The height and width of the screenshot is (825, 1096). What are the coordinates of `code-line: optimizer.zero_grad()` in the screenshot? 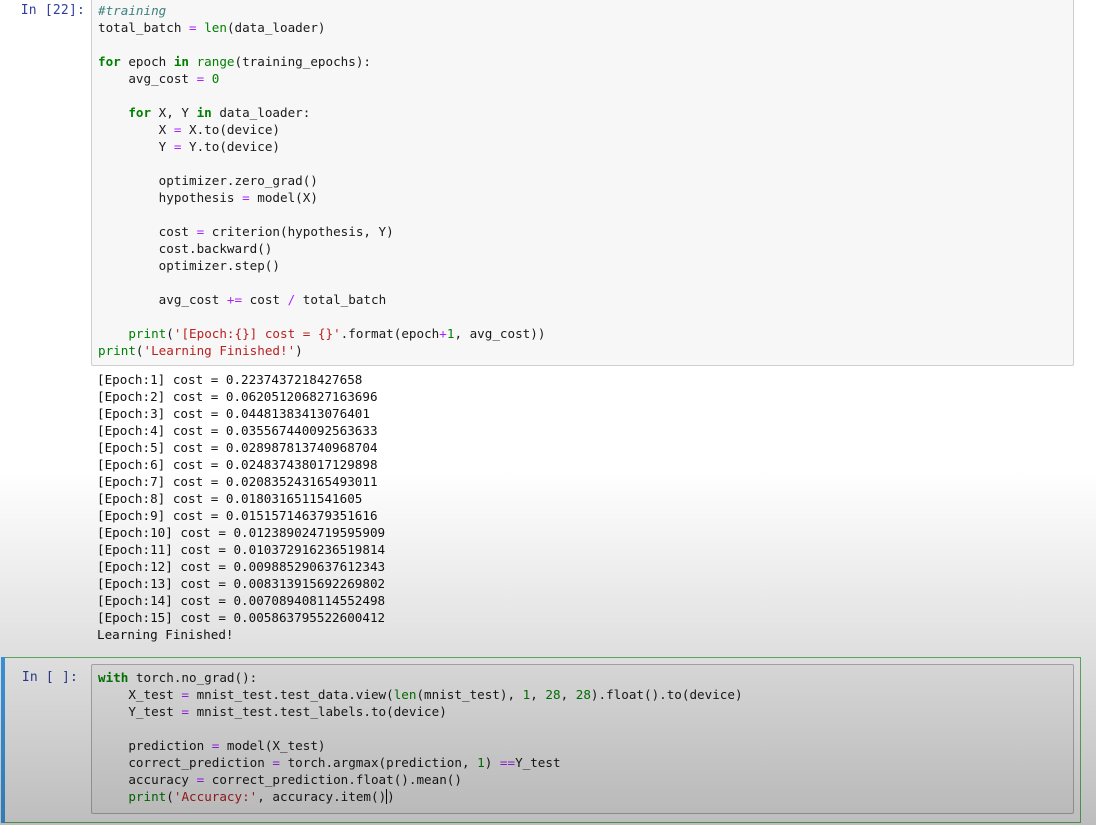 It's located at (321, 180).